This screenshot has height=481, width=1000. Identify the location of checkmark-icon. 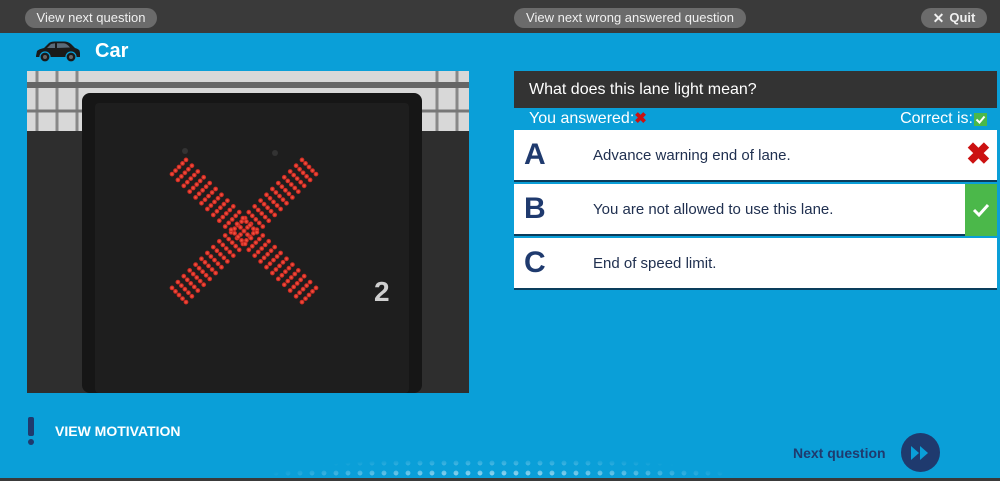
(980, 119).